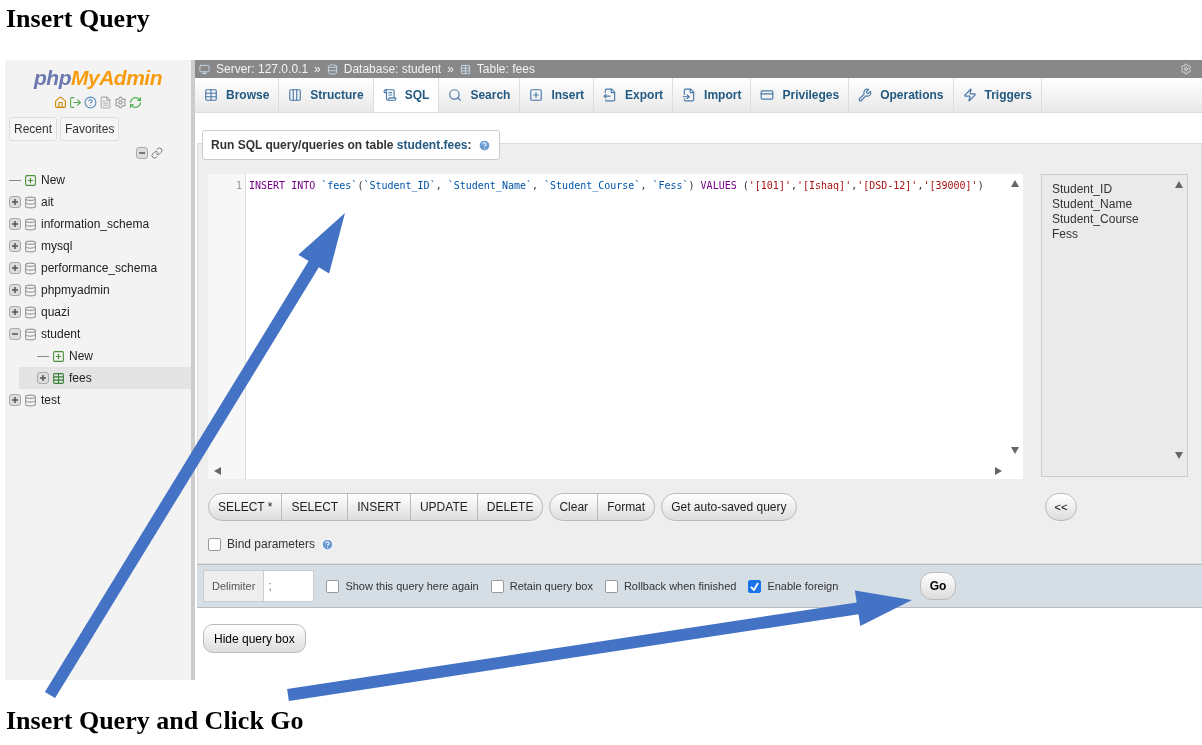 The height and width of the screenshot is (745, 1202). What do you see at coordinates (98, 334) in the screenshot?
I see `tree-row: student` at bounding box center [98, 334].